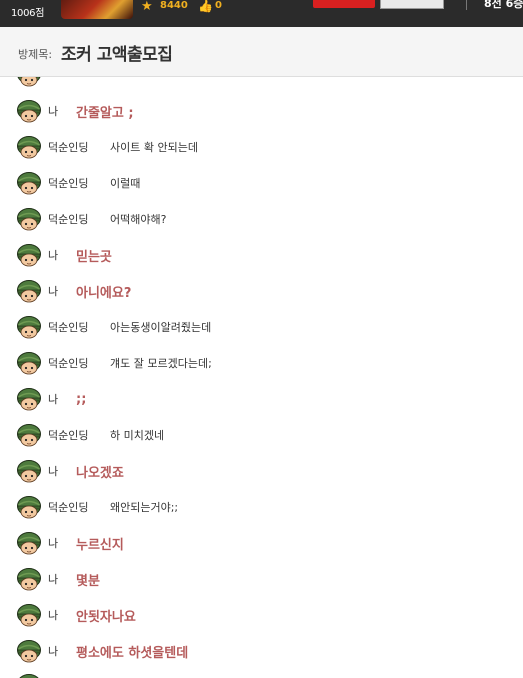  Describe the element at coordinates (28, 13) in the screenshot. I see `user-score: 1006점` at that location.